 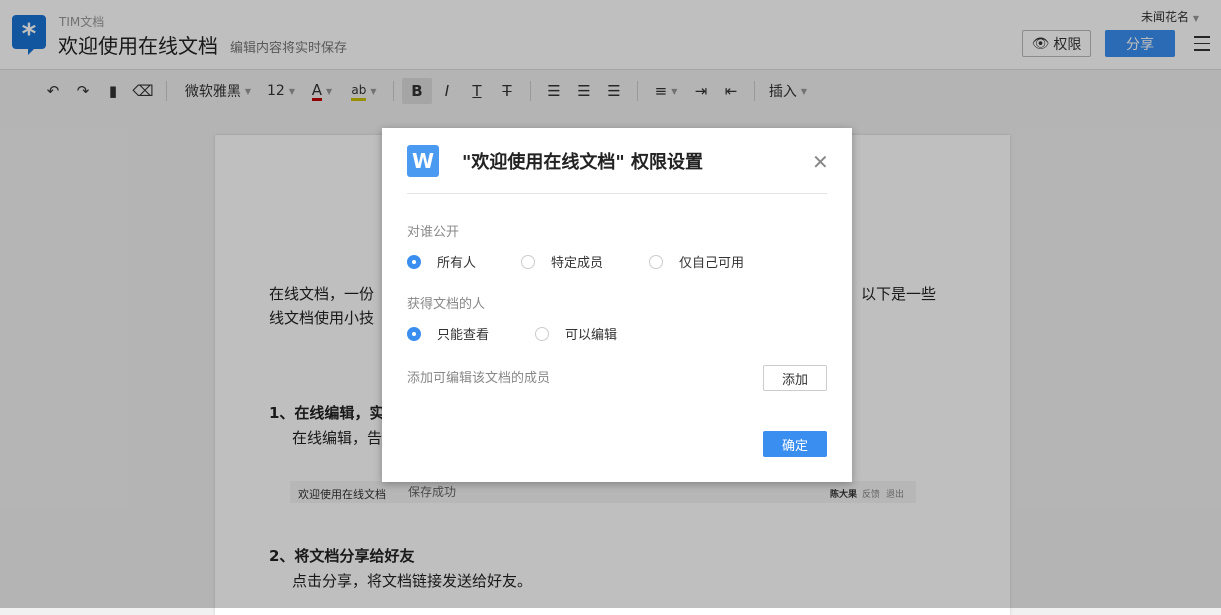 I want to click on radio-label: 可以编辑, so click(x=591, y=335).